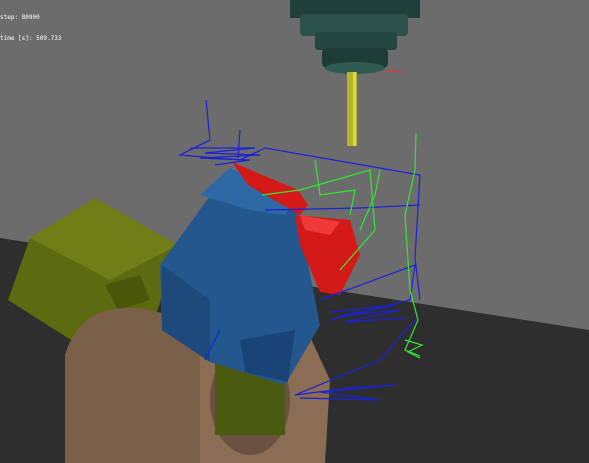  What do you see at coordinates (31, 38) in the screenshot?
I see `time-readout: time [s]: 509.733` at bounding box center [31, 38].